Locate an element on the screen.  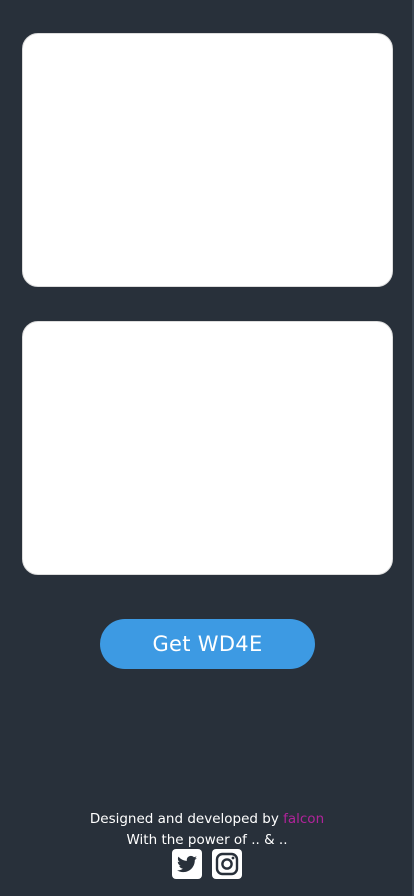
instagram-icon is located at coordinates (227, 864).